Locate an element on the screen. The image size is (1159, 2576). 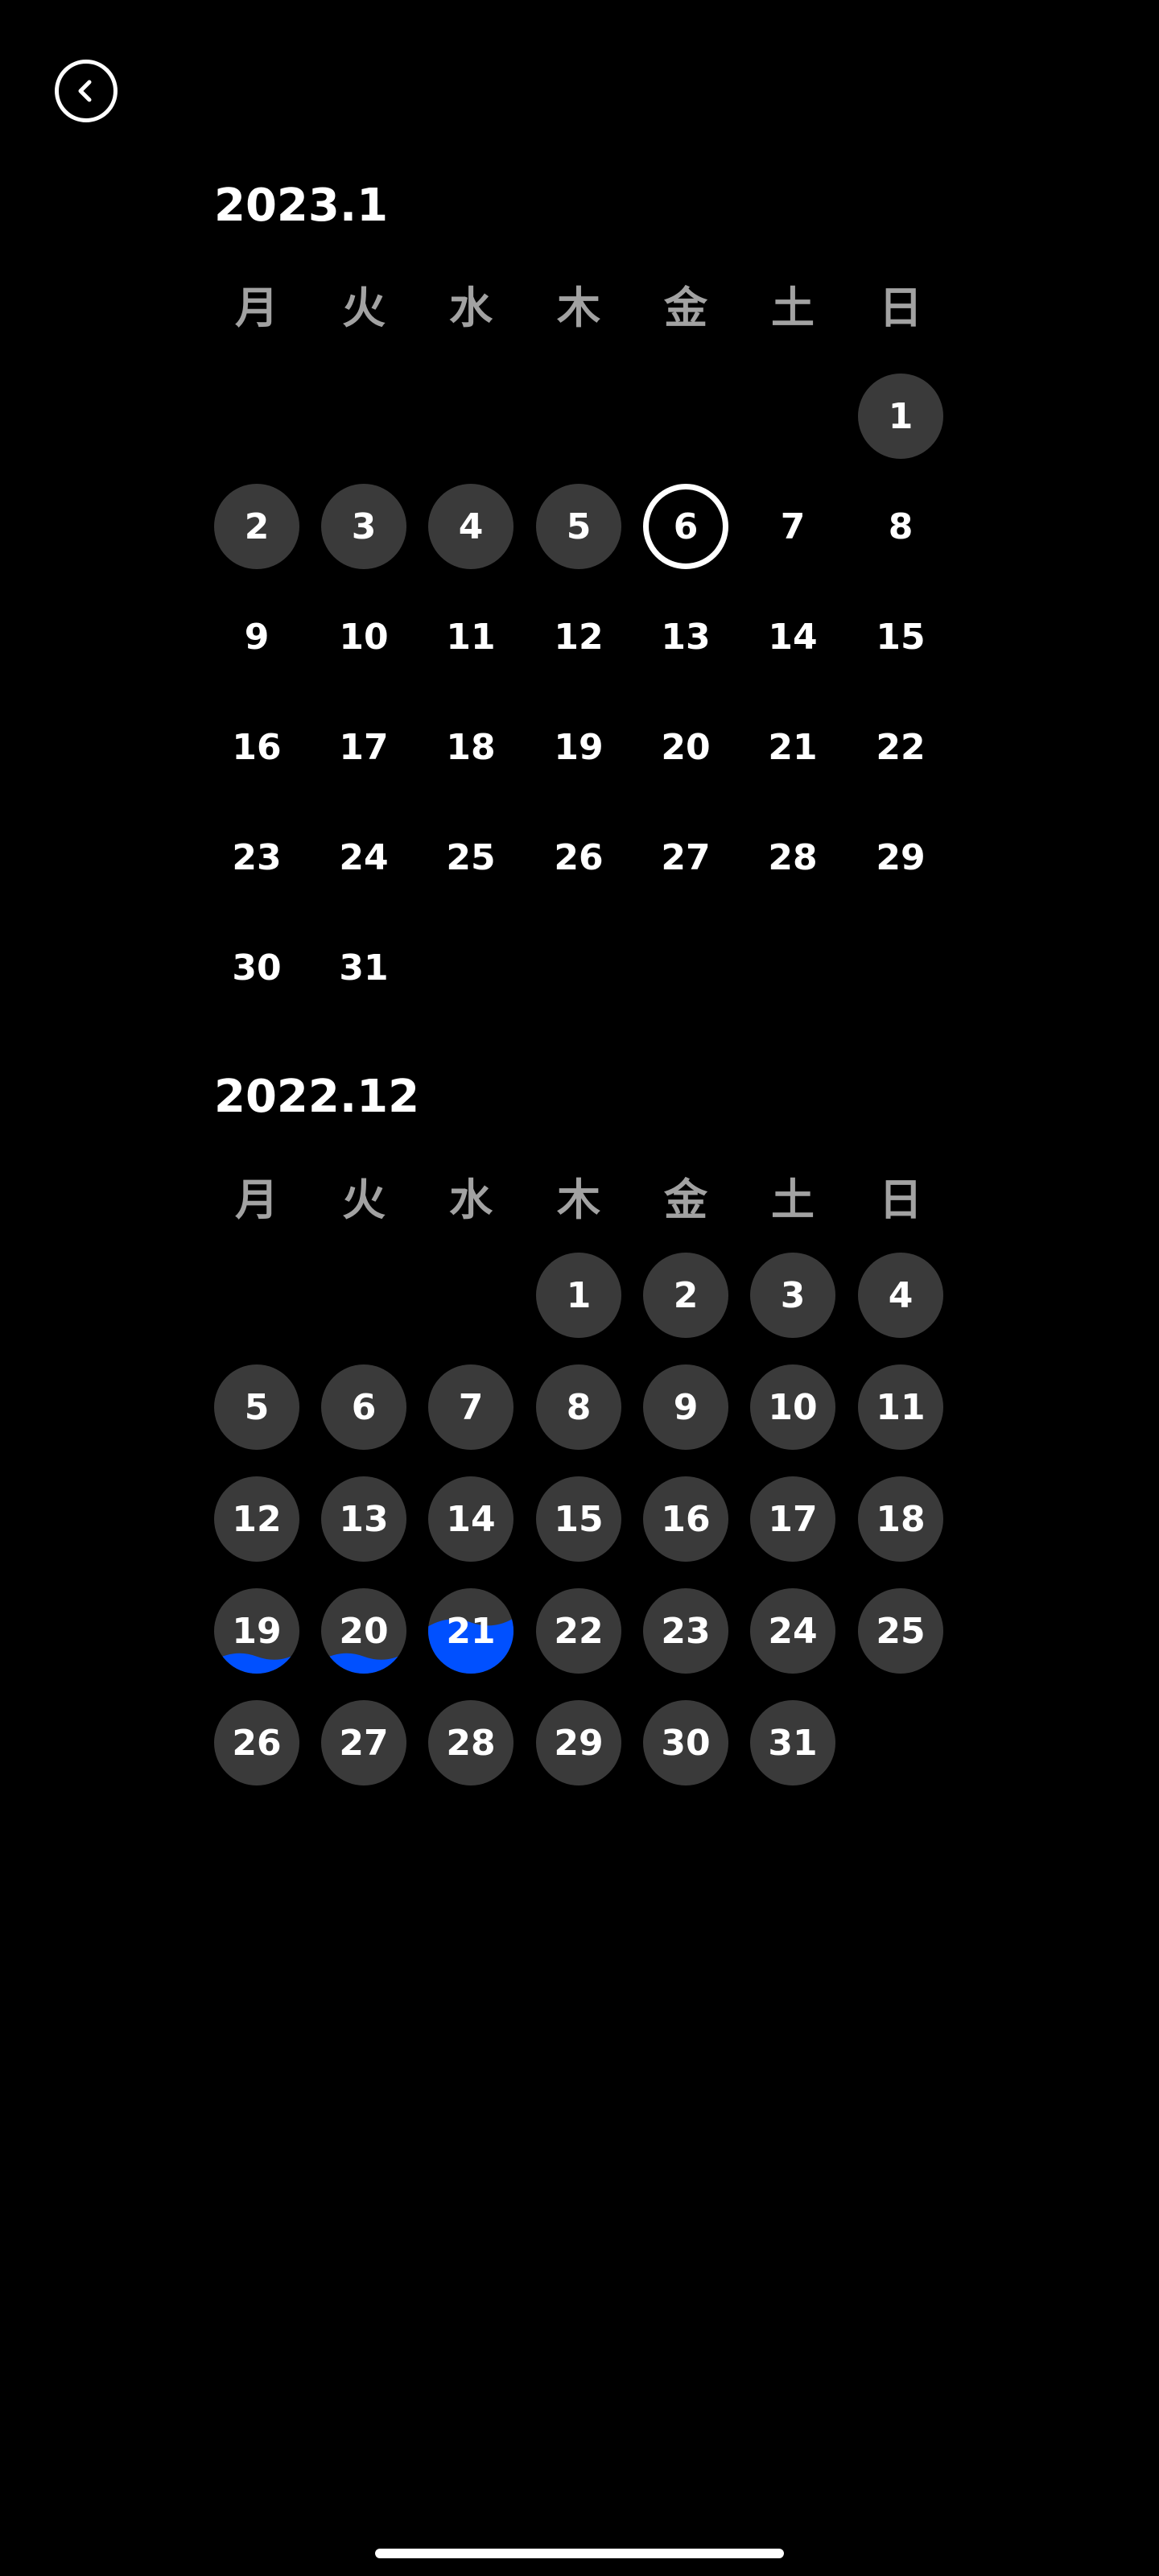
day-number: 29 is located at coordinates (901, 857).